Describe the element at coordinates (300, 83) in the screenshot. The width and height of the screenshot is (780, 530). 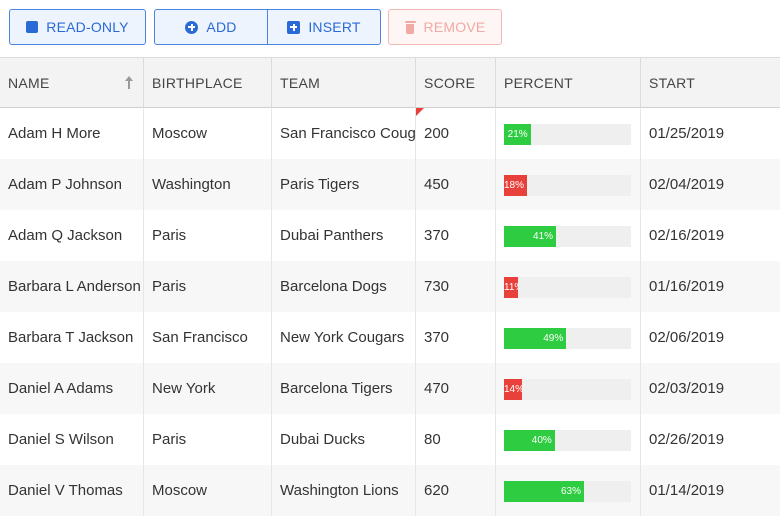
I see `column-header-label: TEAM` at that location.